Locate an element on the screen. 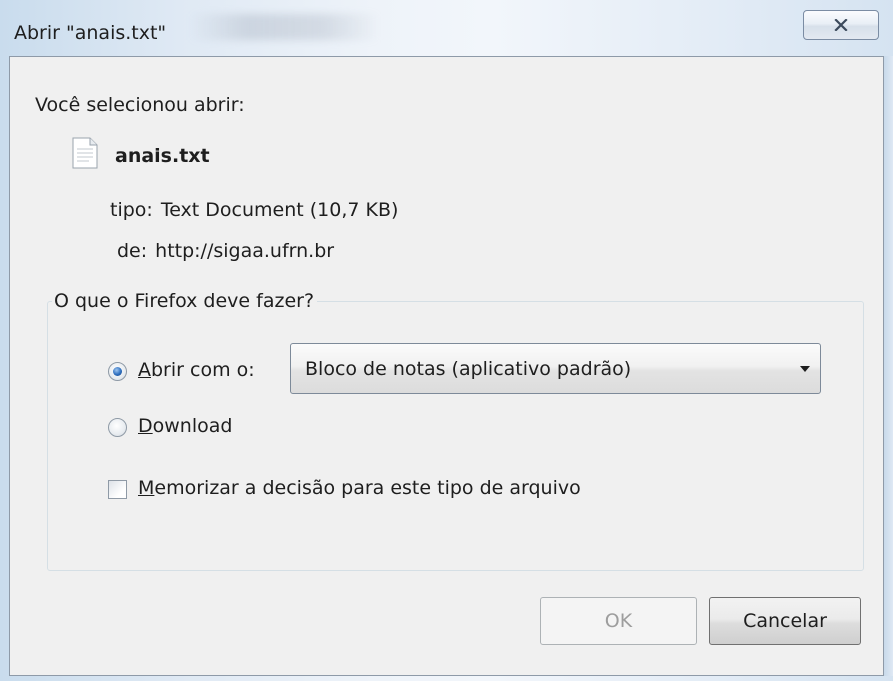  dropdown-arrow-icon is located at coordinates (805, 369).